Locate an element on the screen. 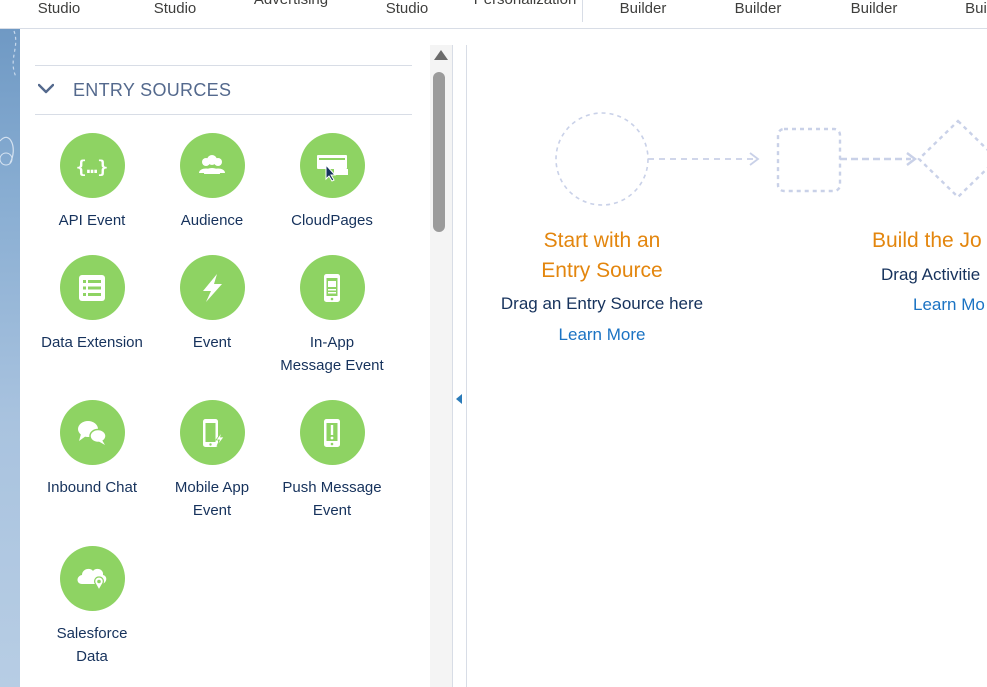  nav-divider is located at coordinates (582, 11).